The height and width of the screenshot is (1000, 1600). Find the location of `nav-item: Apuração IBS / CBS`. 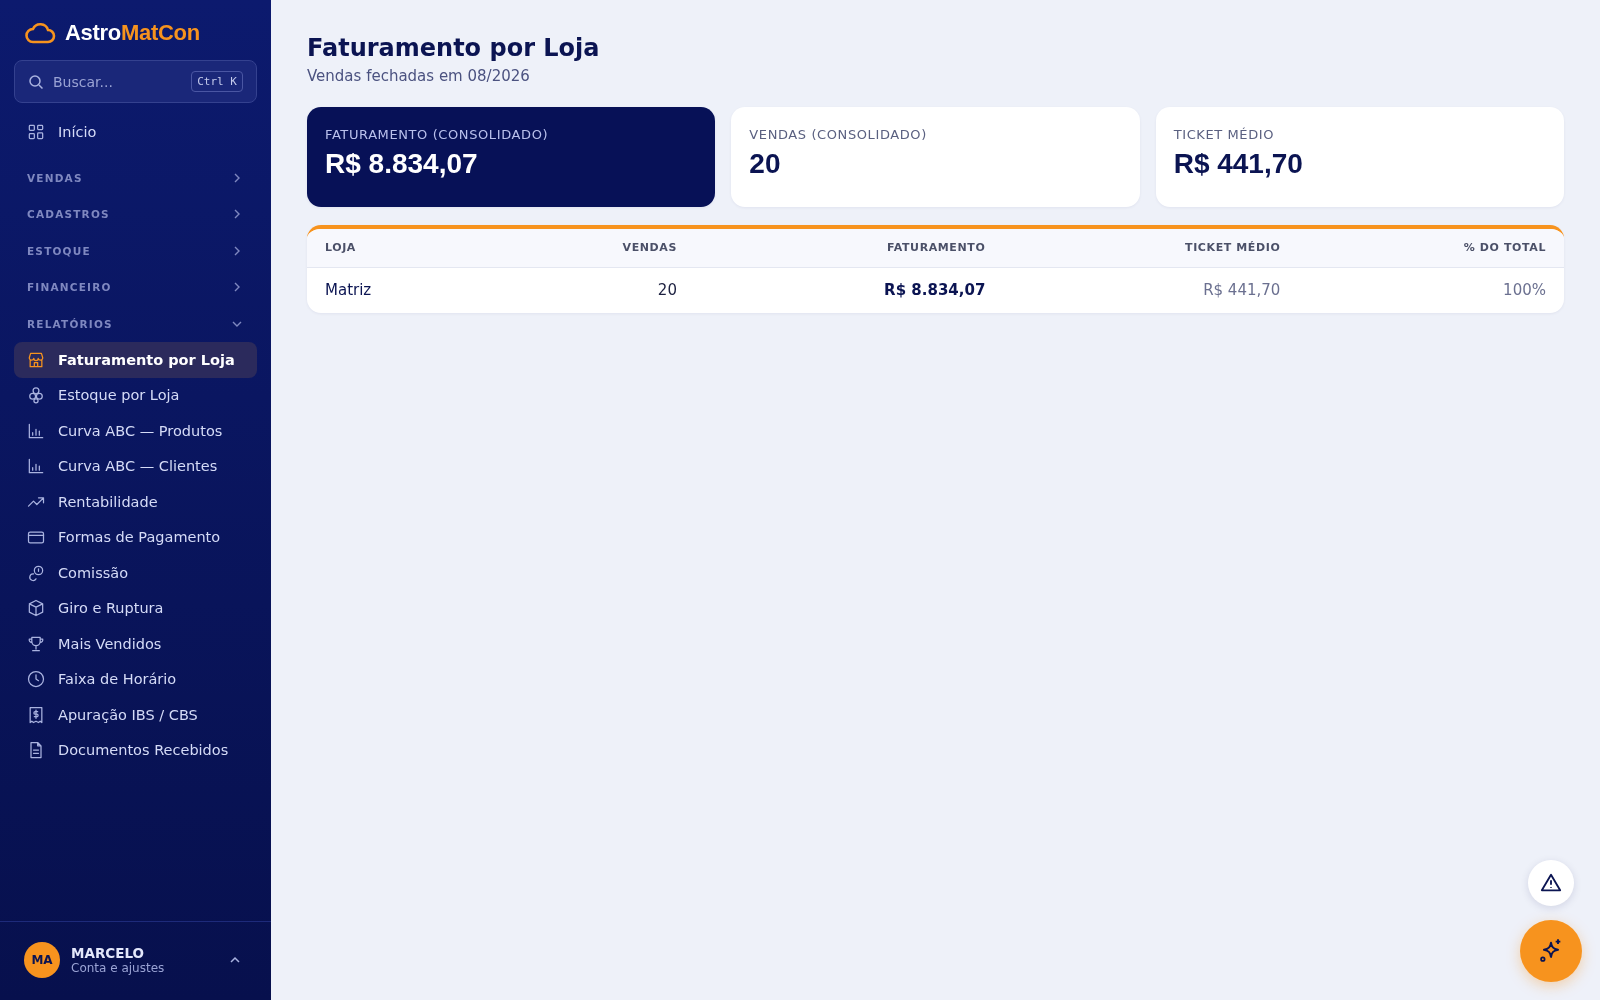

nav-item: Apuração IBS / CBS is located at coordinates (135, 715).